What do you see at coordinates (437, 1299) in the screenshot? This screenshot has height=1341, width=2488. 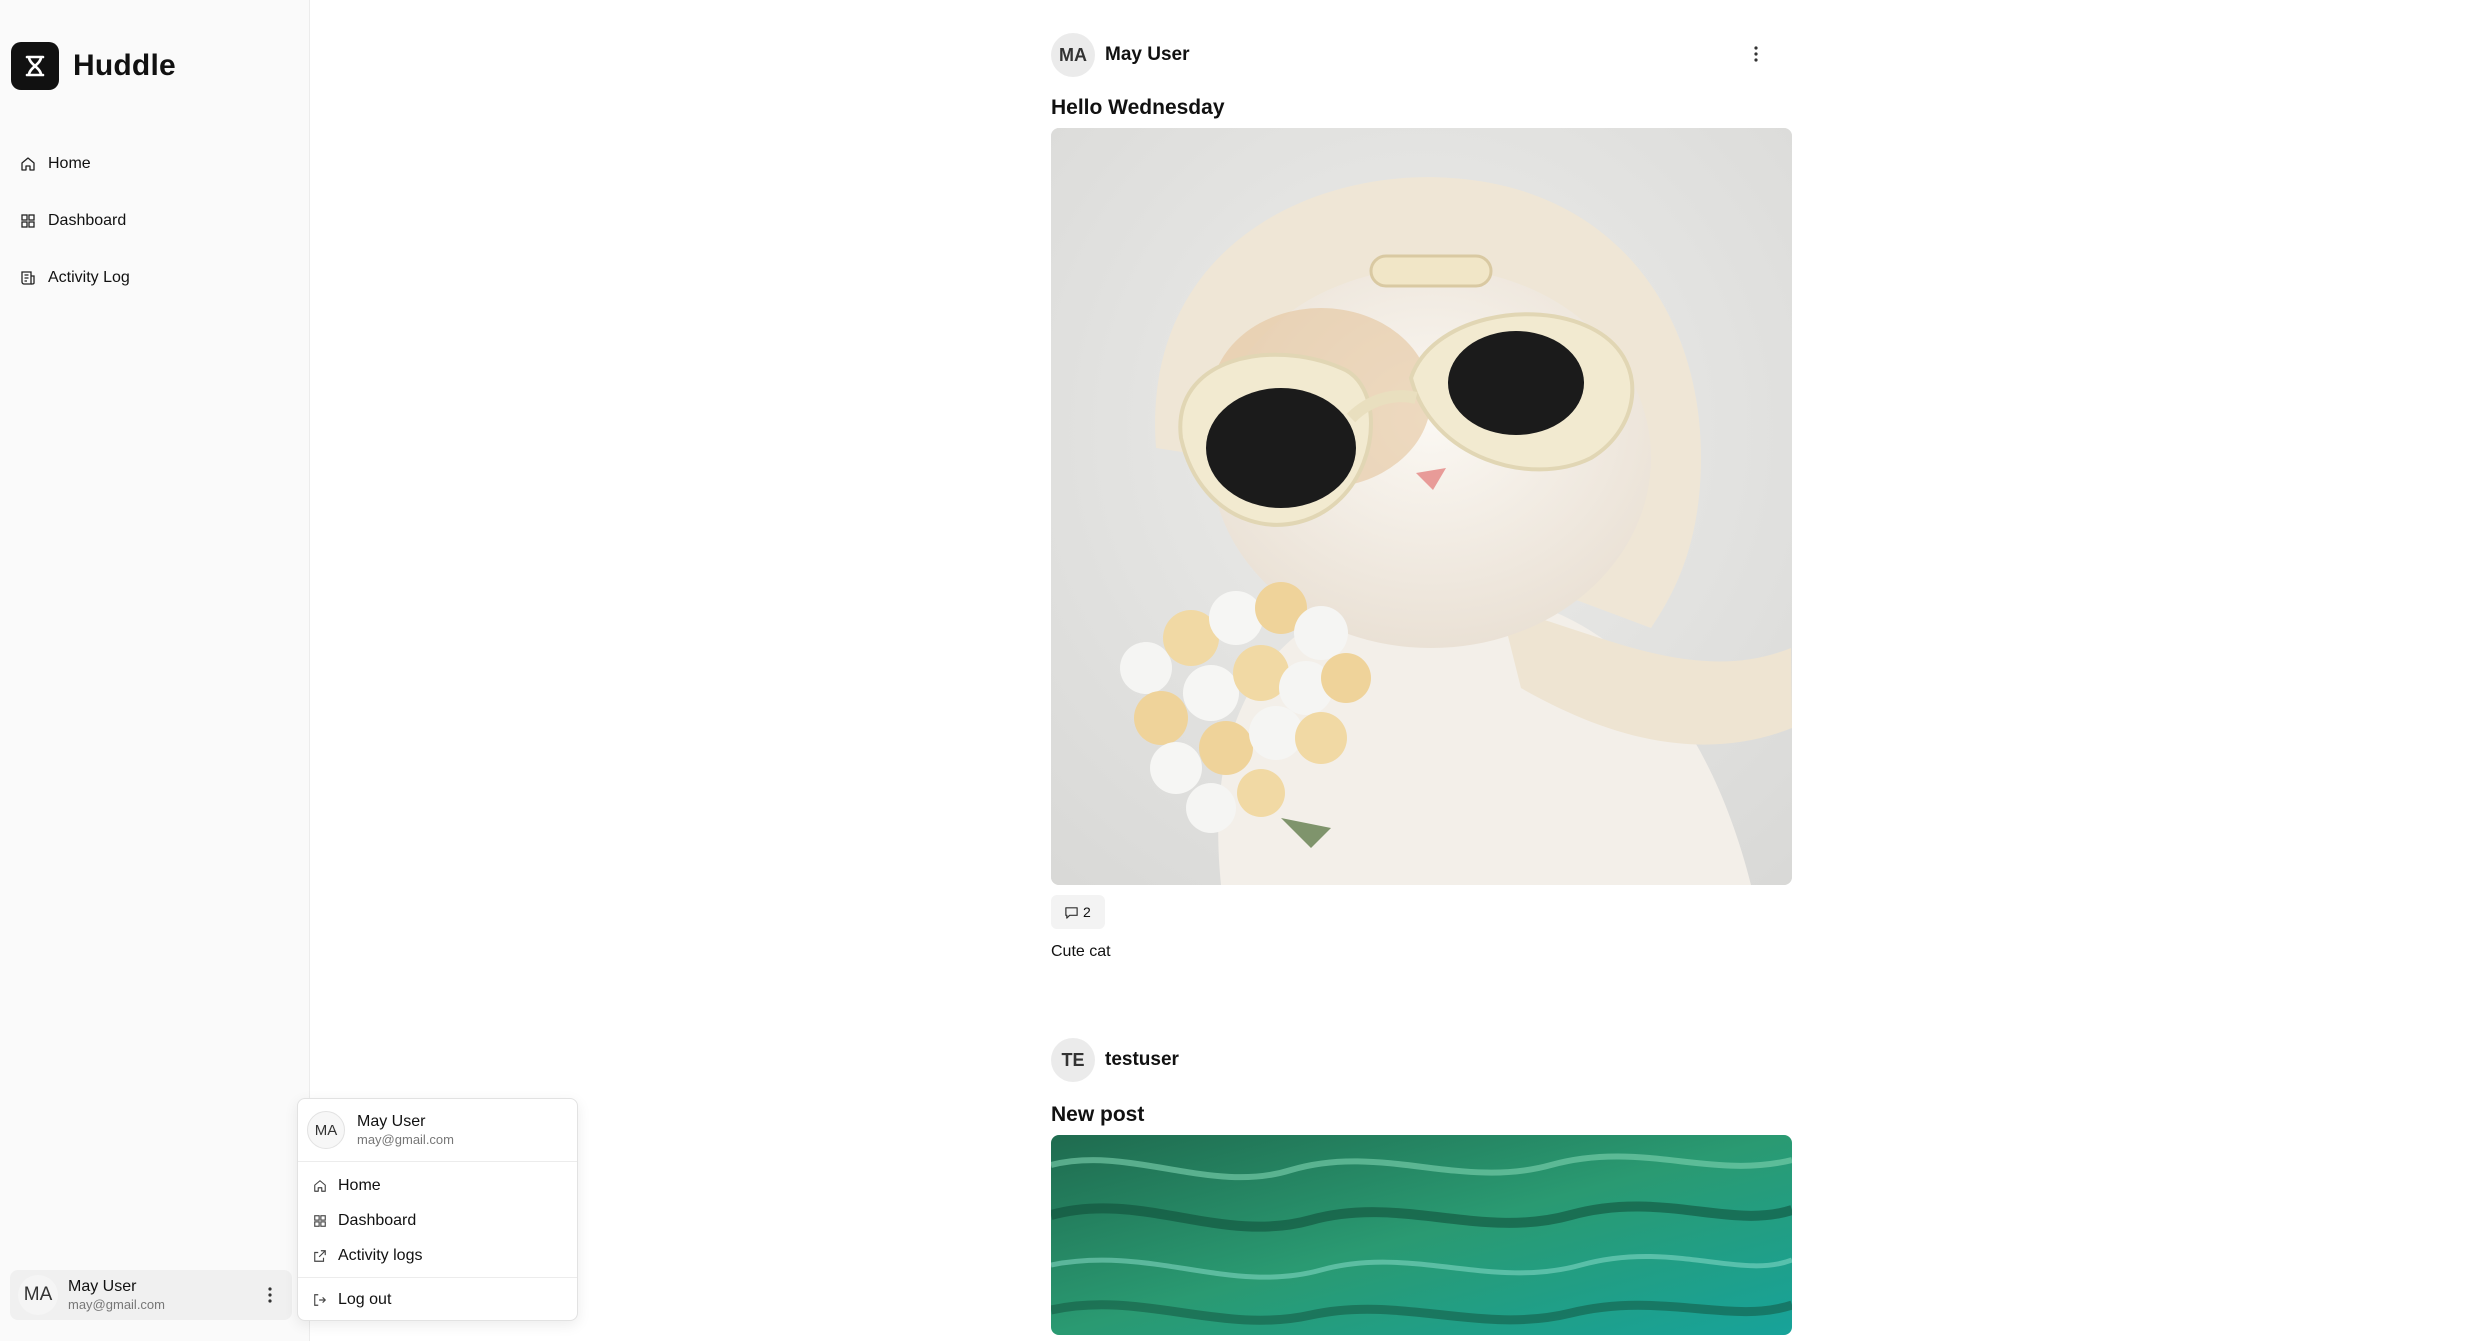 I see `logout-button: Log out` at bounding box center [437, 1299].